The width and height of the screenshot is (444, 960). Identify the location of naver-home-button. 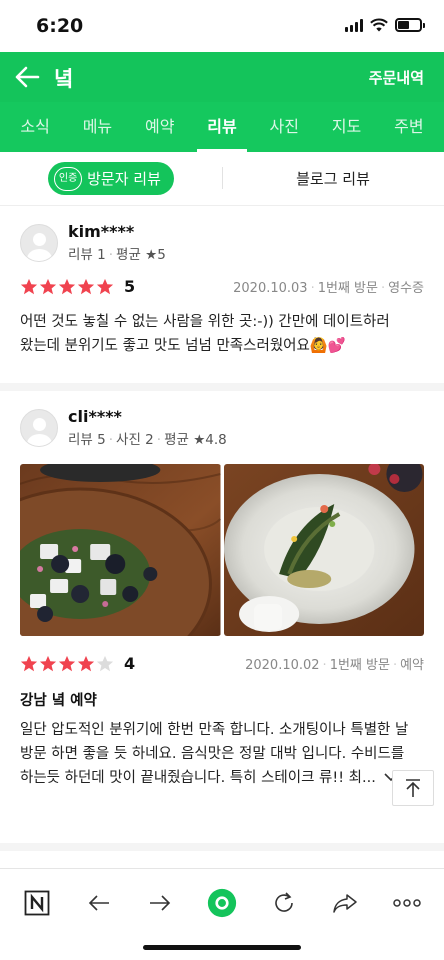
(37, 903).